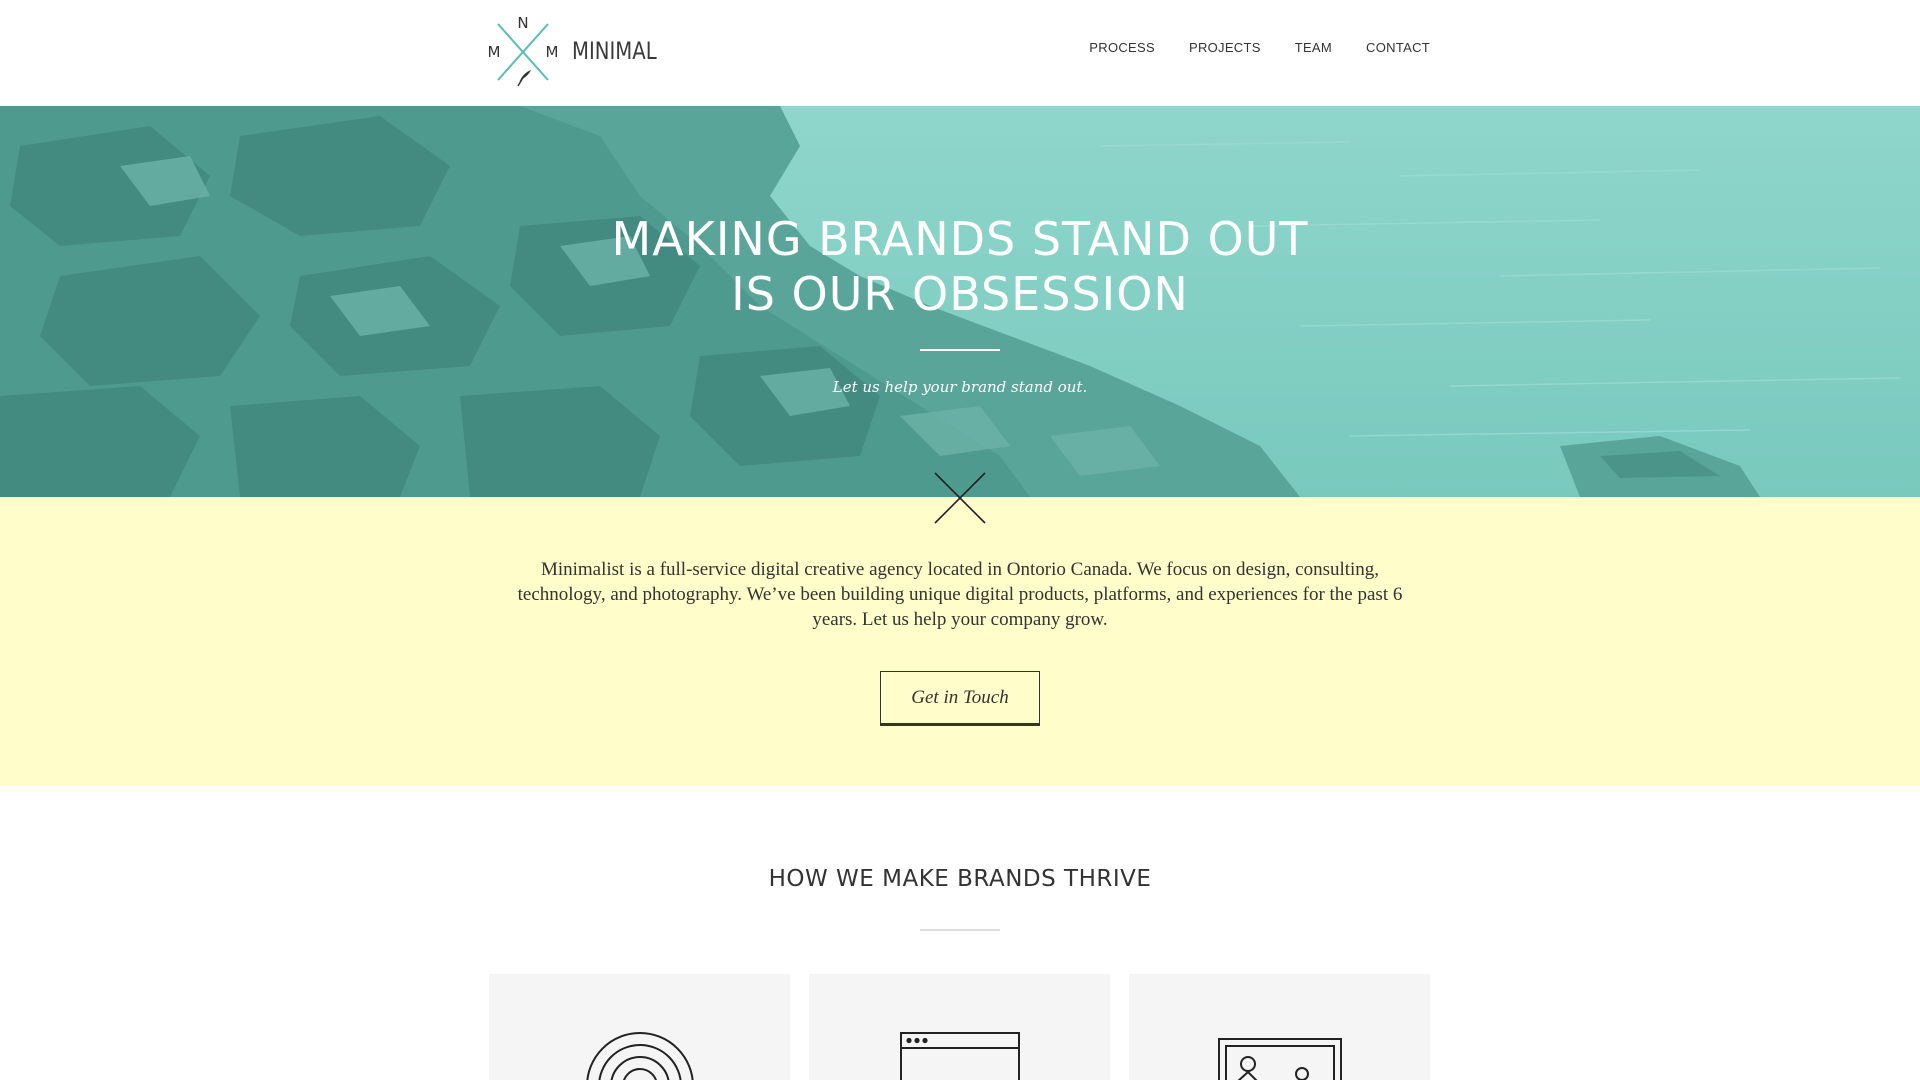 This screenshot has height=1080, width=1920. I want to click on hero-divider, so click(960, 350).